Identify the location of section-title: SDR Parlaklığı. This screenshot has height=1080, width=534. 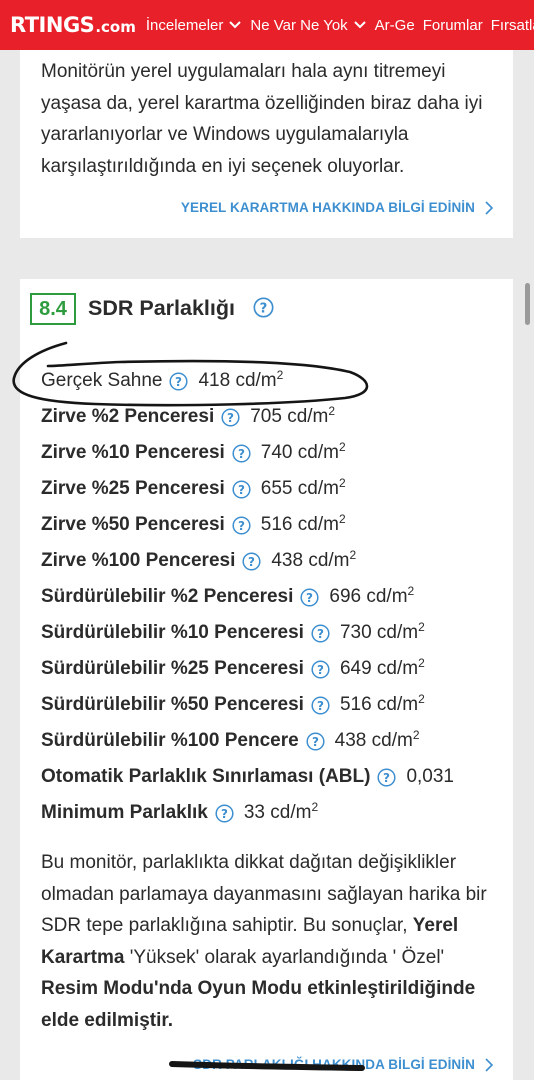
(161, 308).